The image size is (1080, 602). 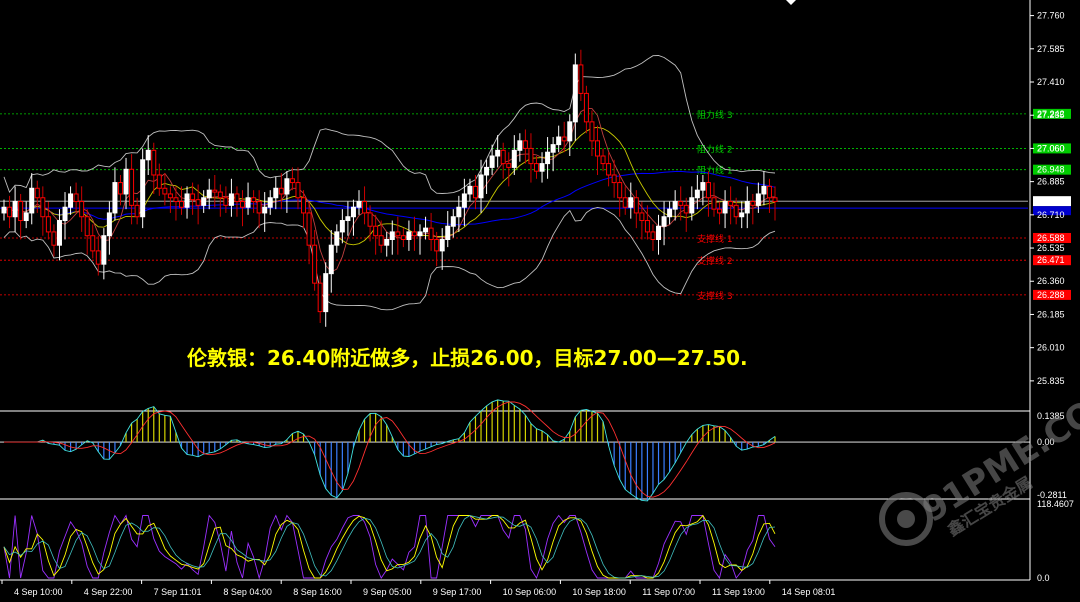 What do you see at coordinates (108, 592) in the screenshot?
I see `time-tick-label: 4 Sep 22:00` at bounding box center [108, 592].